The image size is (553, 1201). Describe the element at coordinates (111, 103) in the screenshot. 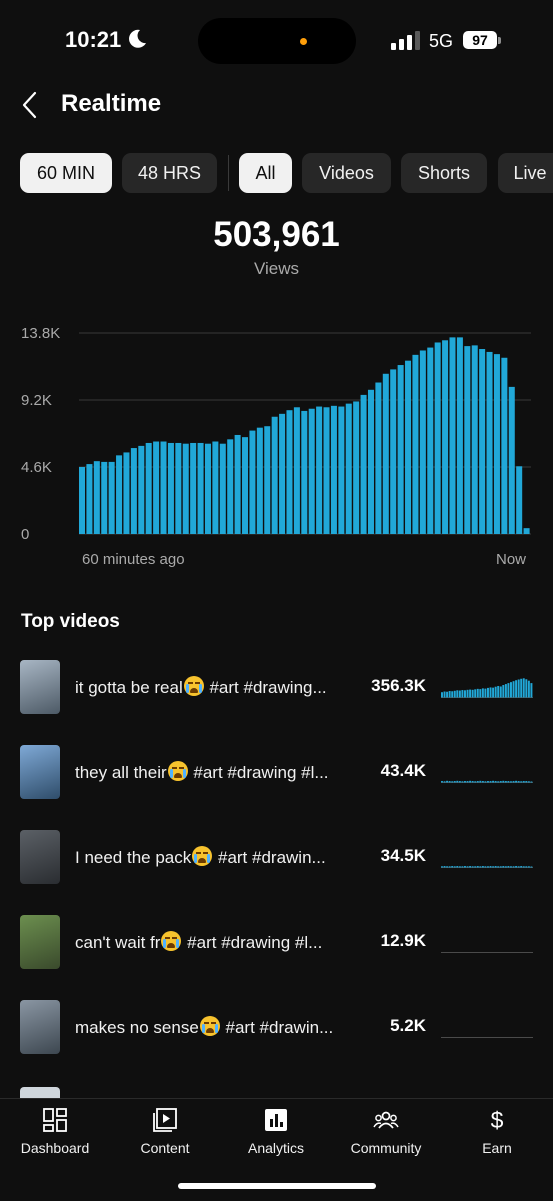

I see `page-title: Realtime` at that location.